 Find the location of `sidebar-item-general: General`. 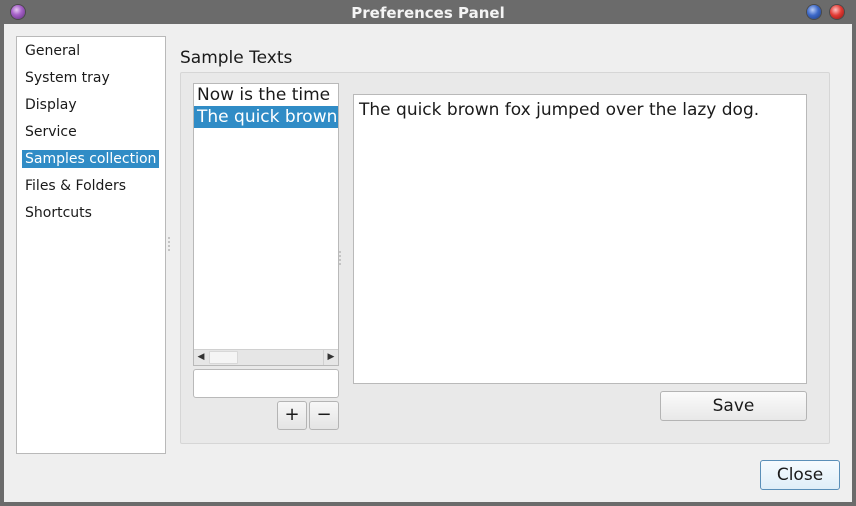

sidebar-item-general: General is located at coordinates (52, 51).